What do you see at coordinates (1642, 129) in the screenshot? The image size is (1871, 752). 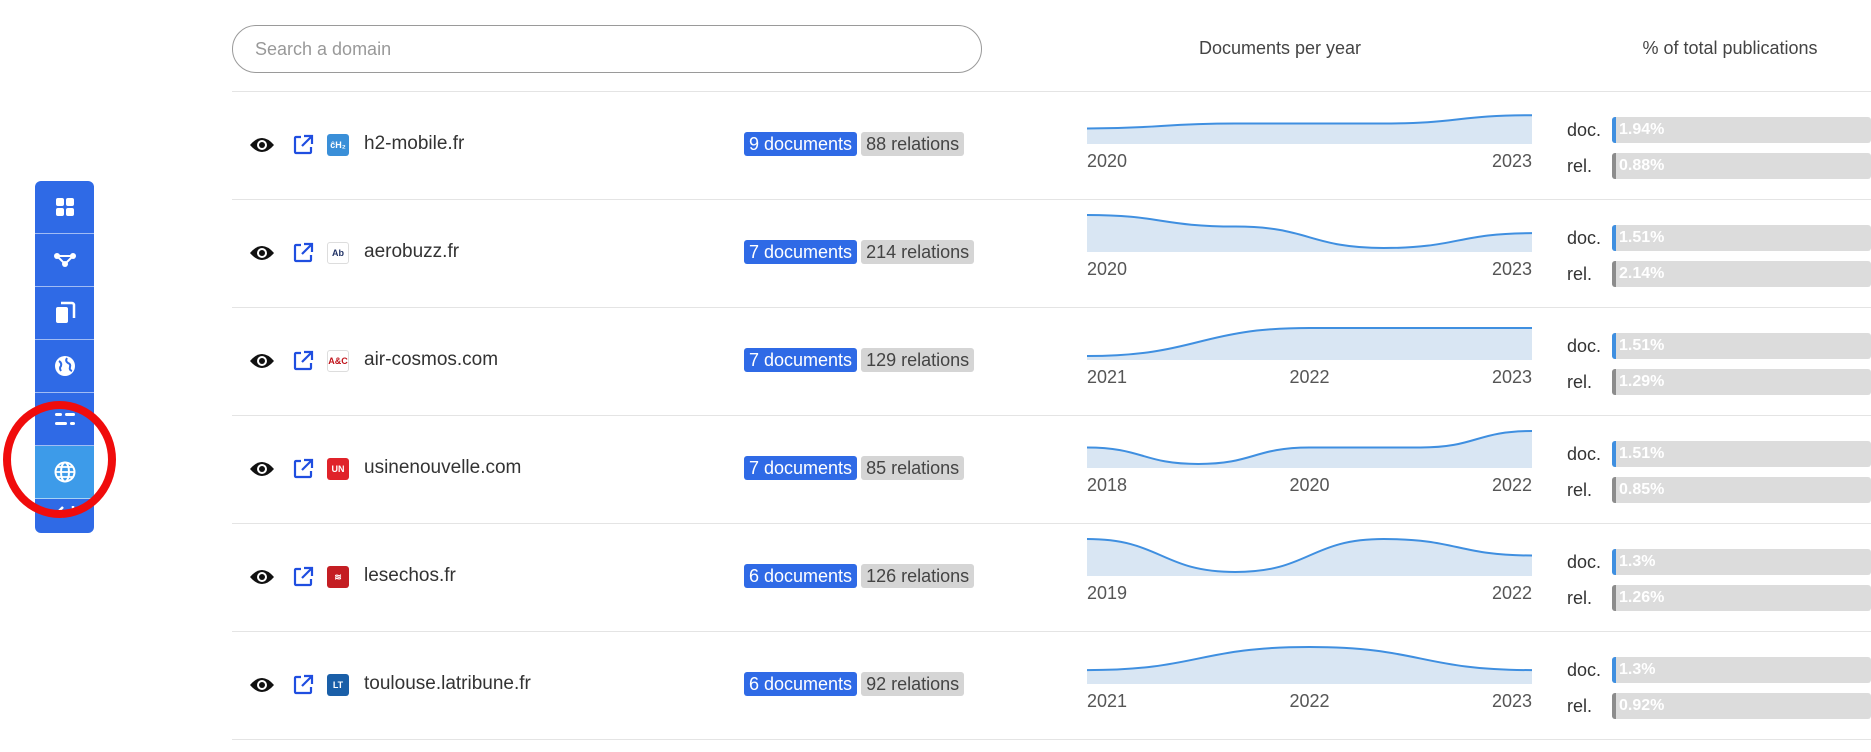 I see `doc-pct-value: 1.94%` at bounding box center [1642, 129].